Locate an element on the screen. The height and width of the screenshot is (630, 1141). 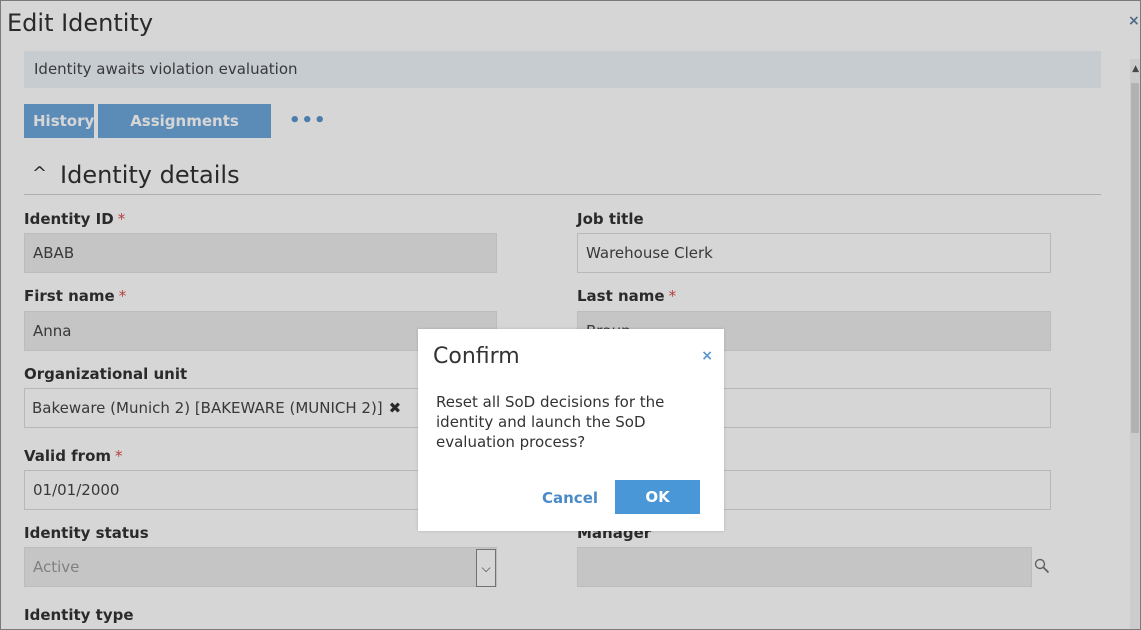
ok-button: OK is located at coordinates (657, 497).